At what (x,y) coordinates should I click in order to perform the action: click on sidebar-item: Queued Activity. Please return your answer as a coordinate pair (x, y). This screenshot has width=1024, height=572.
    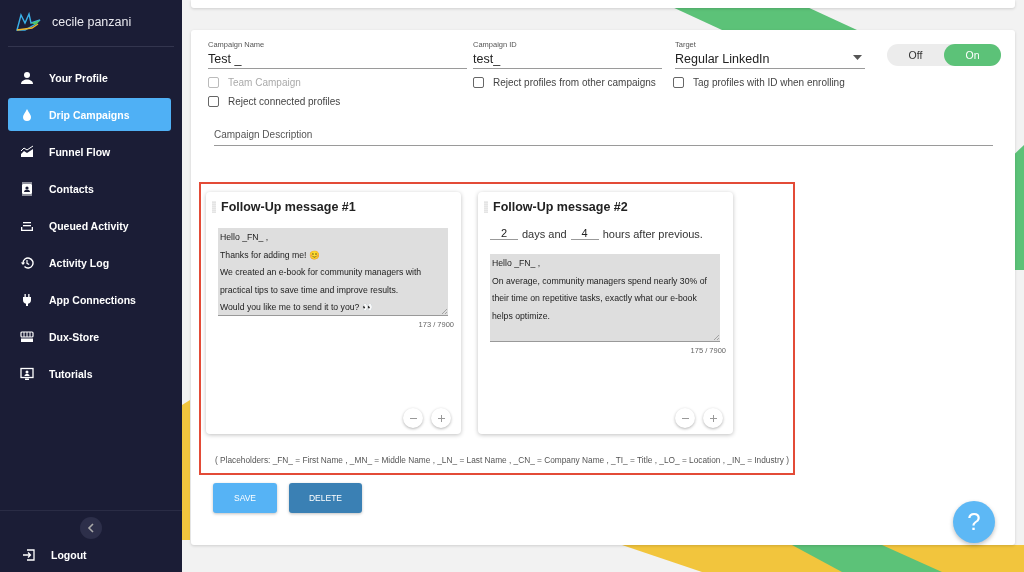
    Looking at the image, I should click on (89, 225).